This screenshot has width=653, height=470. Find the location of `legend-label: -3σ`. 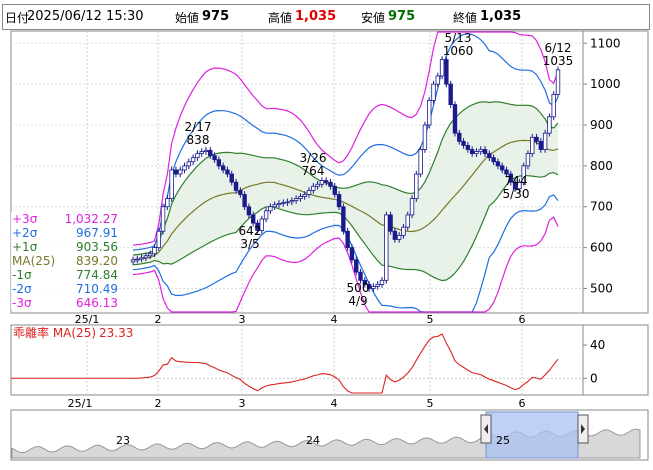

legend-label: -3σ is located at coordinates (22, 303).